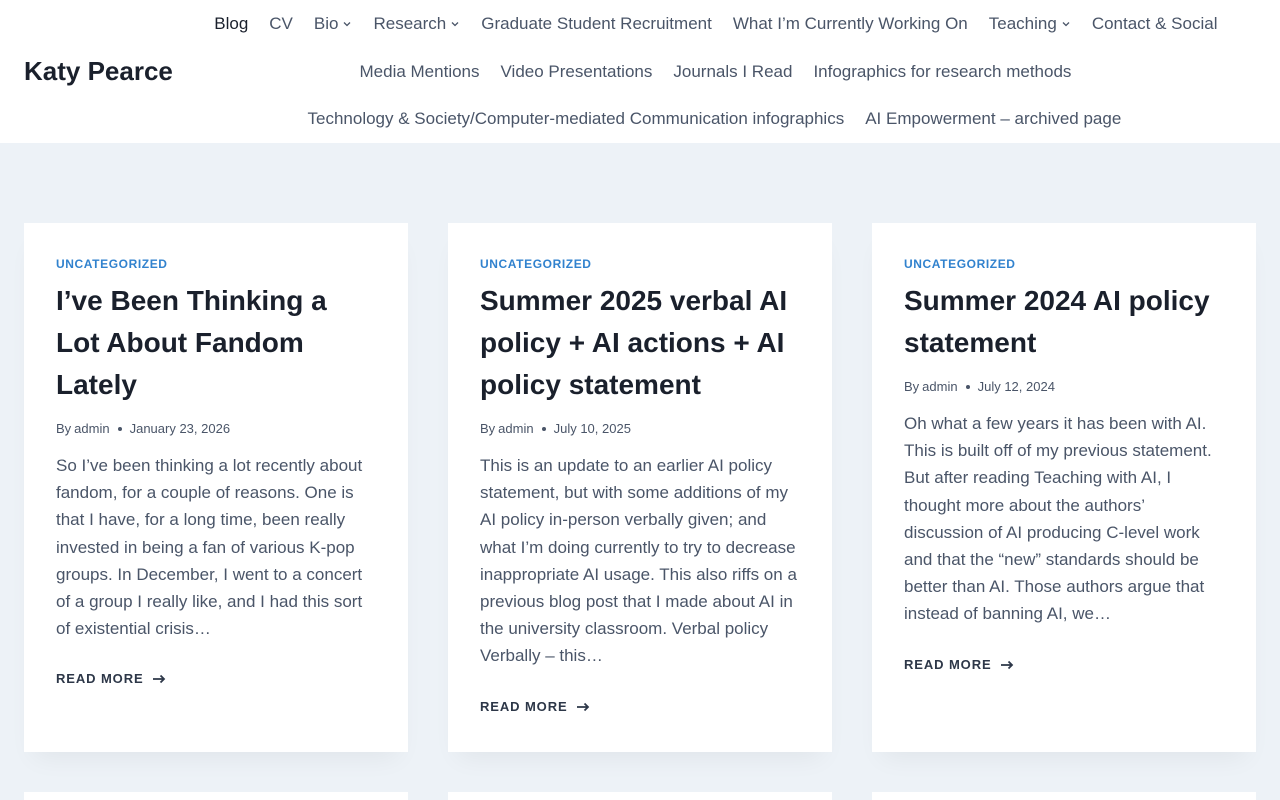 The height and width of the screenshot is (800, 1280). I want to click on nav-item-label: Blog, so click(231, 23).